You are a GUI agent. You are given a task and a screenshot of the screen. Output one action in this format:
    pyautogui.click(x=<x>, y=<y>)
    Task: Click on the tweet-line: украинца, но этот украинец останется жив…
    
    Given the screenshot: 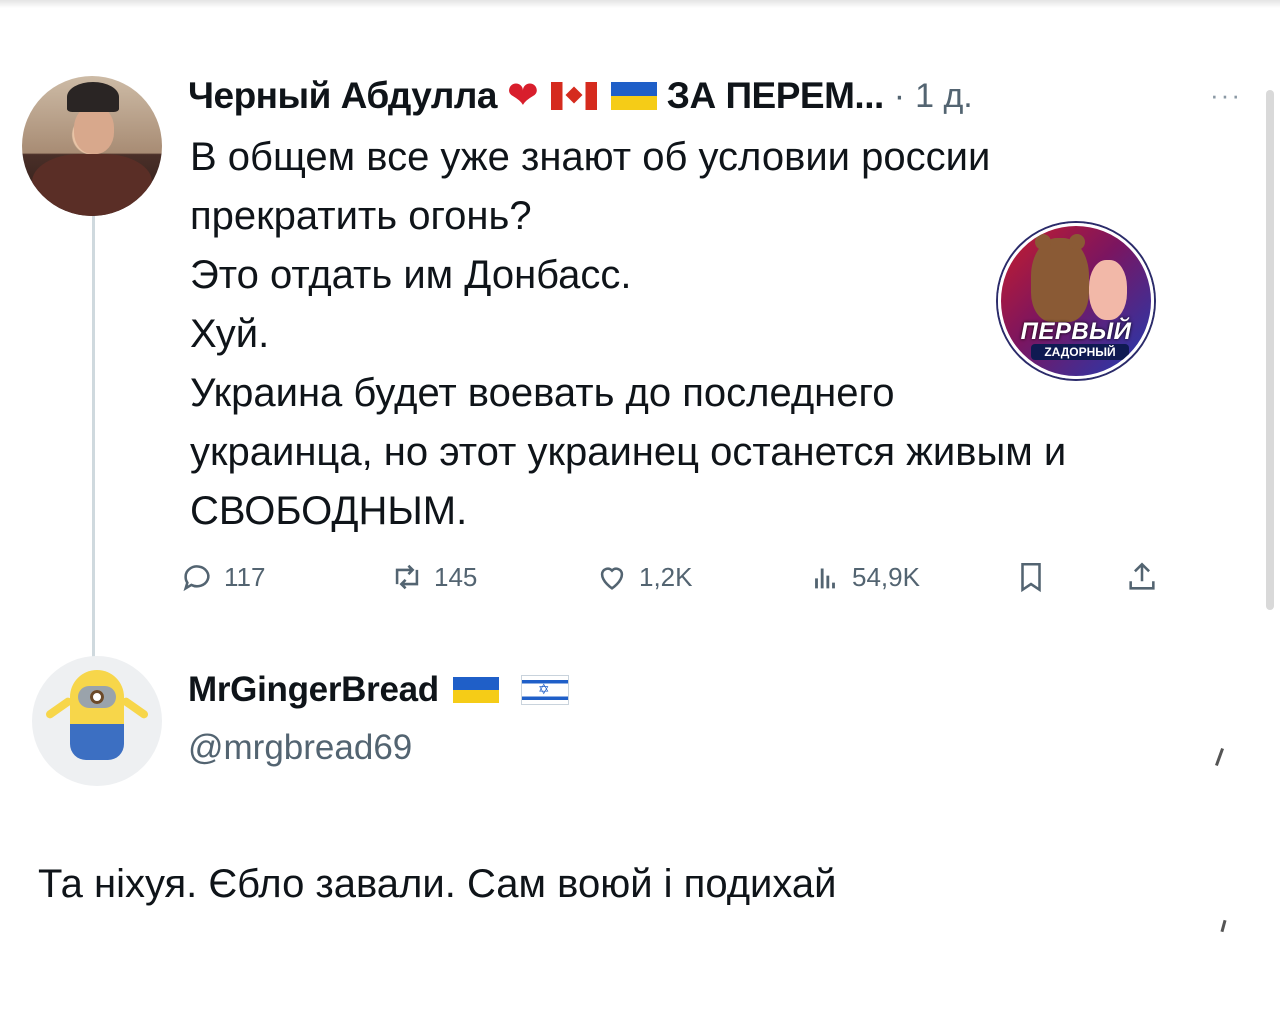 What is the action you would take?
    pyautogui.click(x=628, y=452)
    